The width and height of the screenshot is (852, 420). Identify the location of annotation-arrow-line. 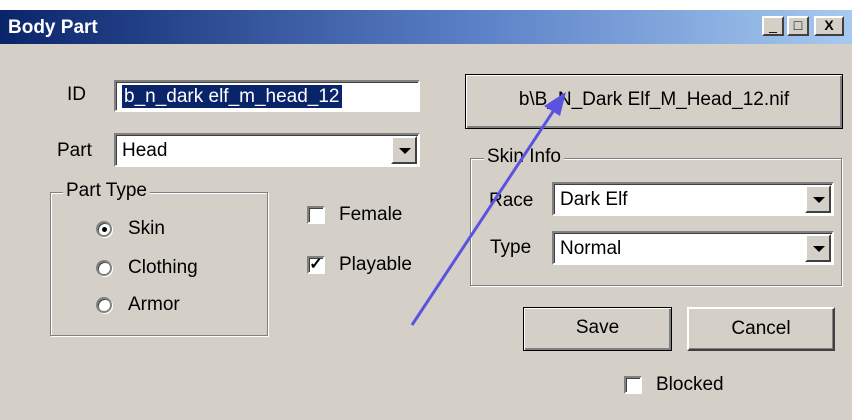
(485, 214).